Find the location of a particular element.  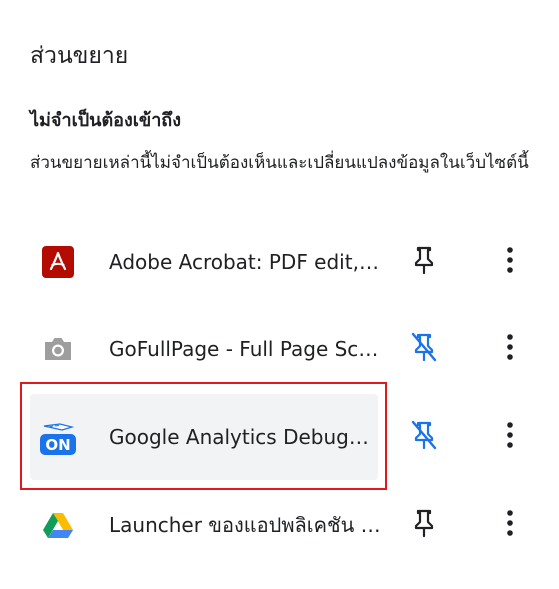

extension-row-gofullpage: GoFullPage - Full Page Screen Capture is located at coordinates (205, 349).